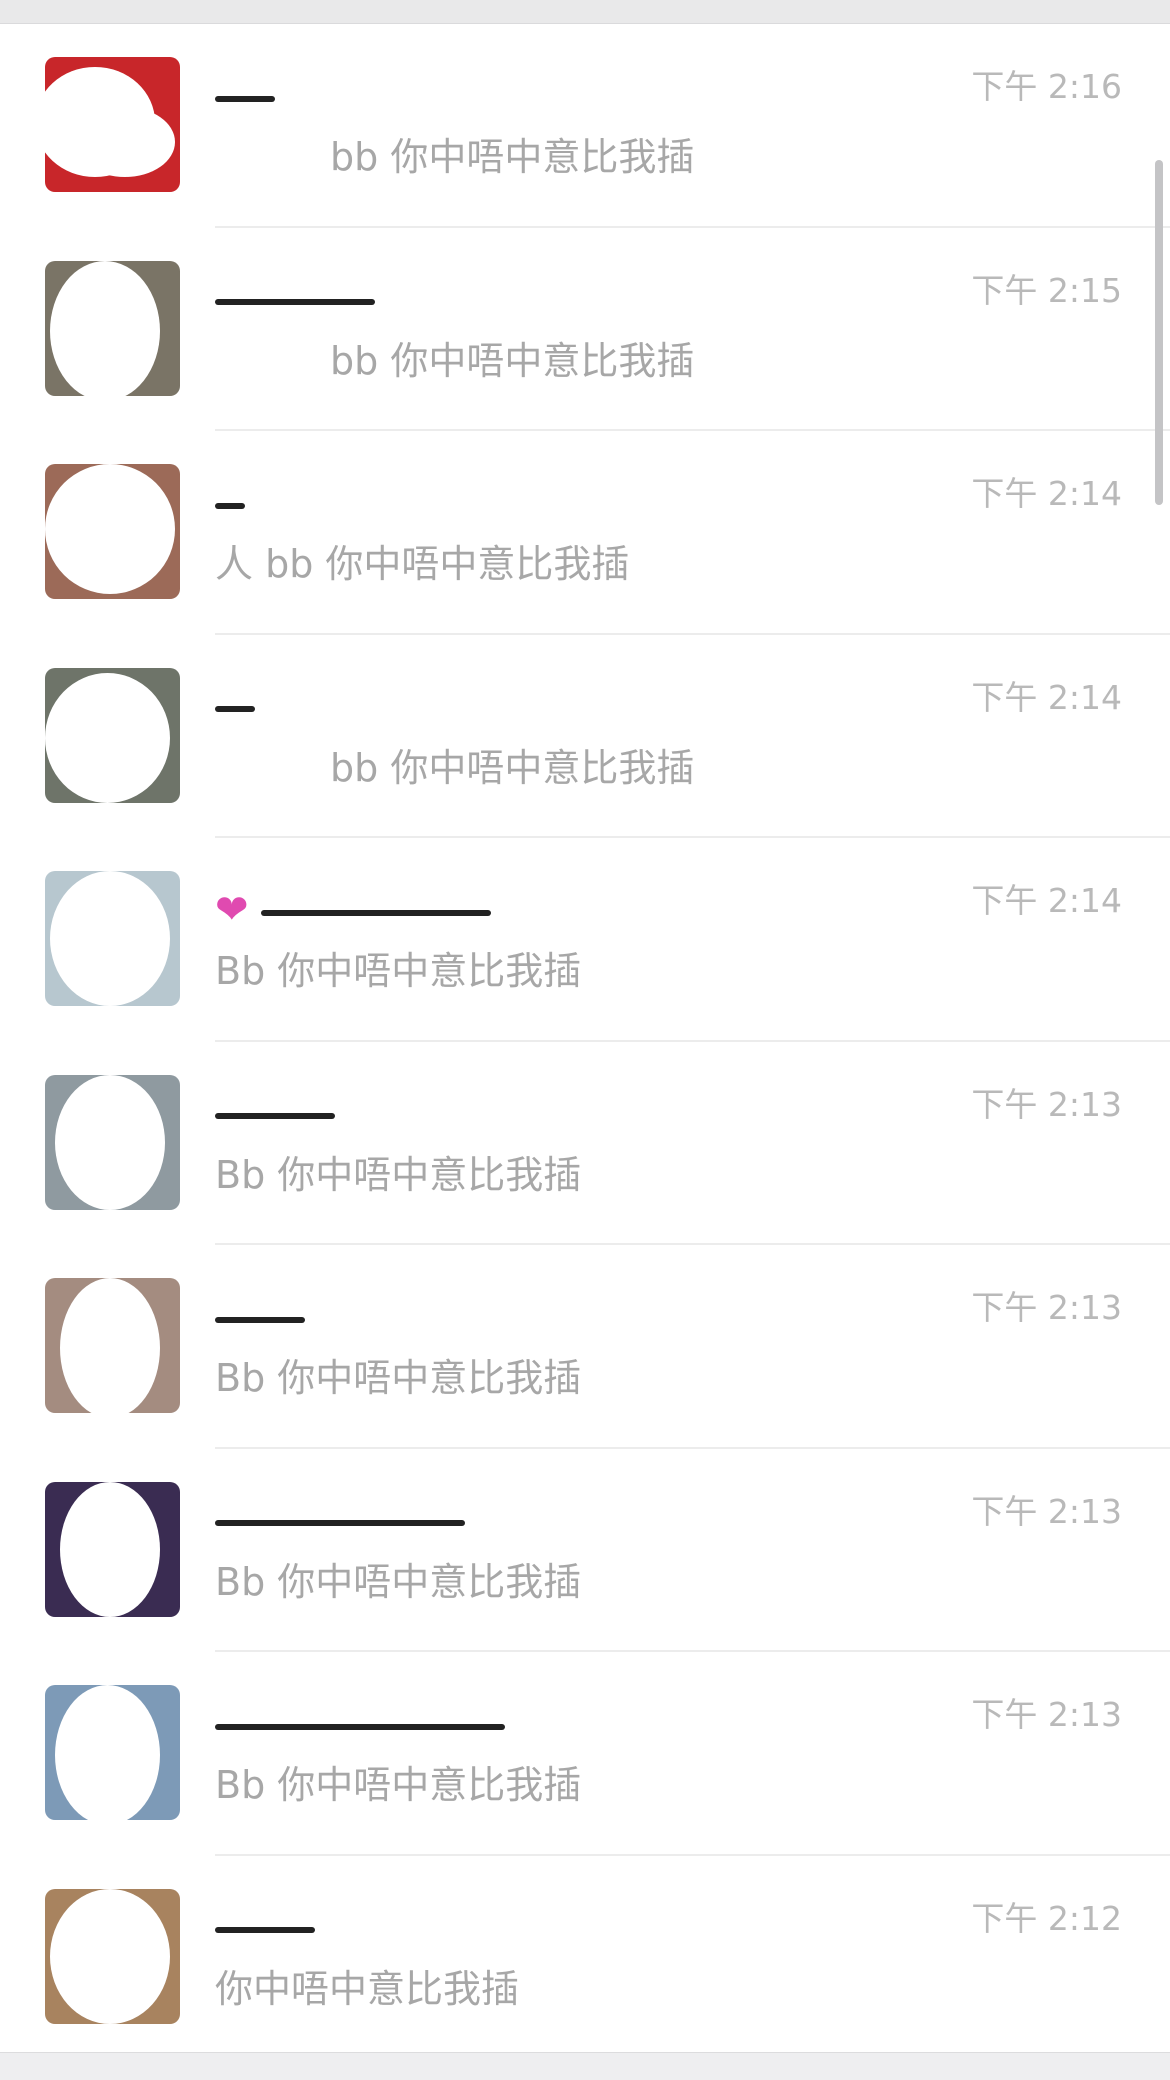 The image size is (1170, 2080). Describe the element at coordinates (1046, 86) in the screenshot. I see `message-time: 下午 2:16` at that location.